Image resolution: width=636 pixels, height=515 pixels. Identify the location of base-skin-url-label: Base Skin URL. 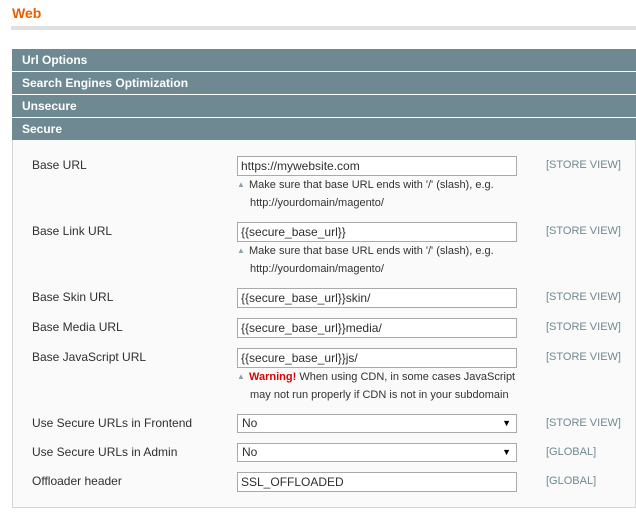
(73, 297).